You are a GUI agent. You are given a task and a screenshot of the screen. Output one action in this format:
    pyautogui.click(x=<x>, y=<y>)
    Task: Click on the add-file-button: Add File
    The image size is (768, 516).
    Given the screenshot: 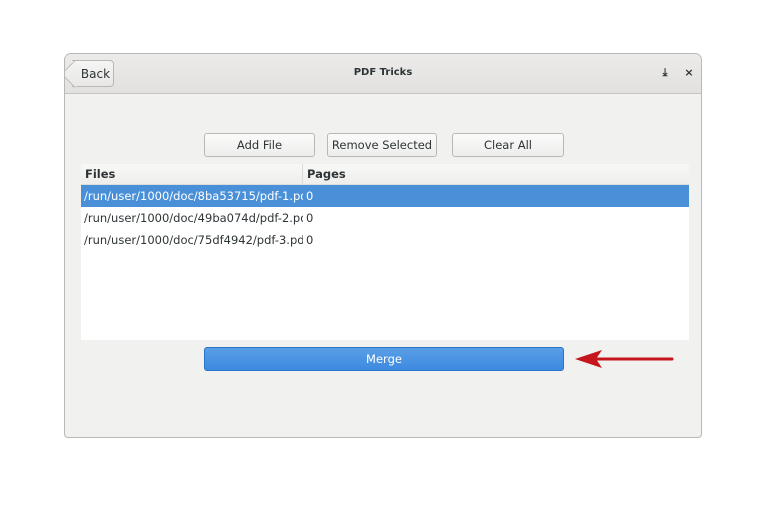 What is the action you would take?
    pyautogui.click(x=259, y=145)
    